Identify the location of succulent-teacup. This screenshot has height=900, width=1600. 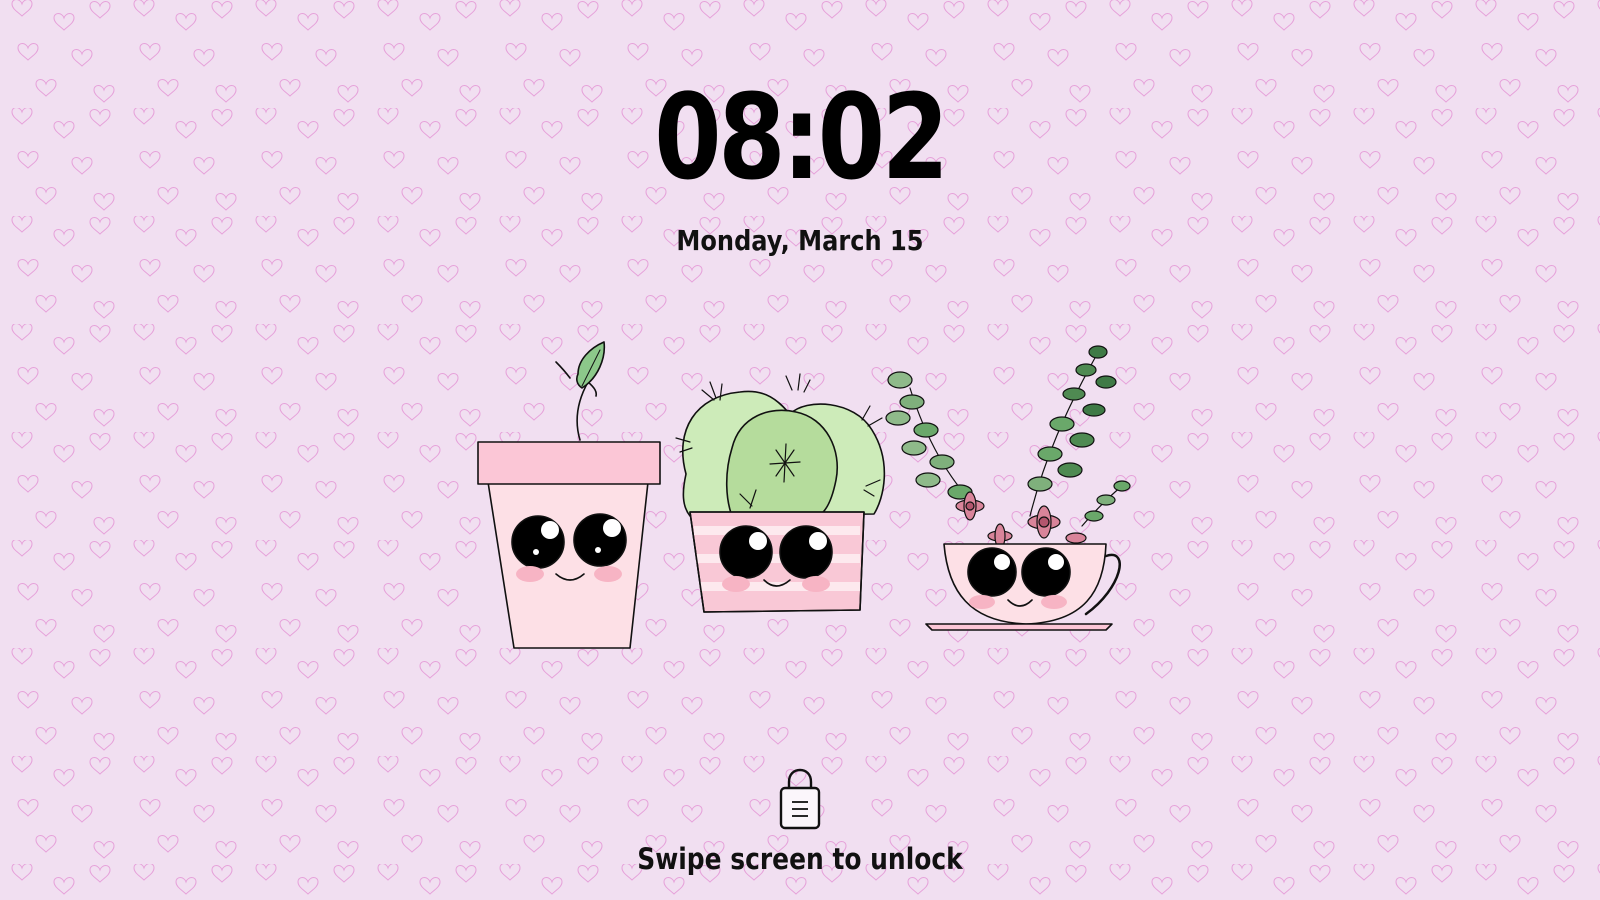
(1008, 488).